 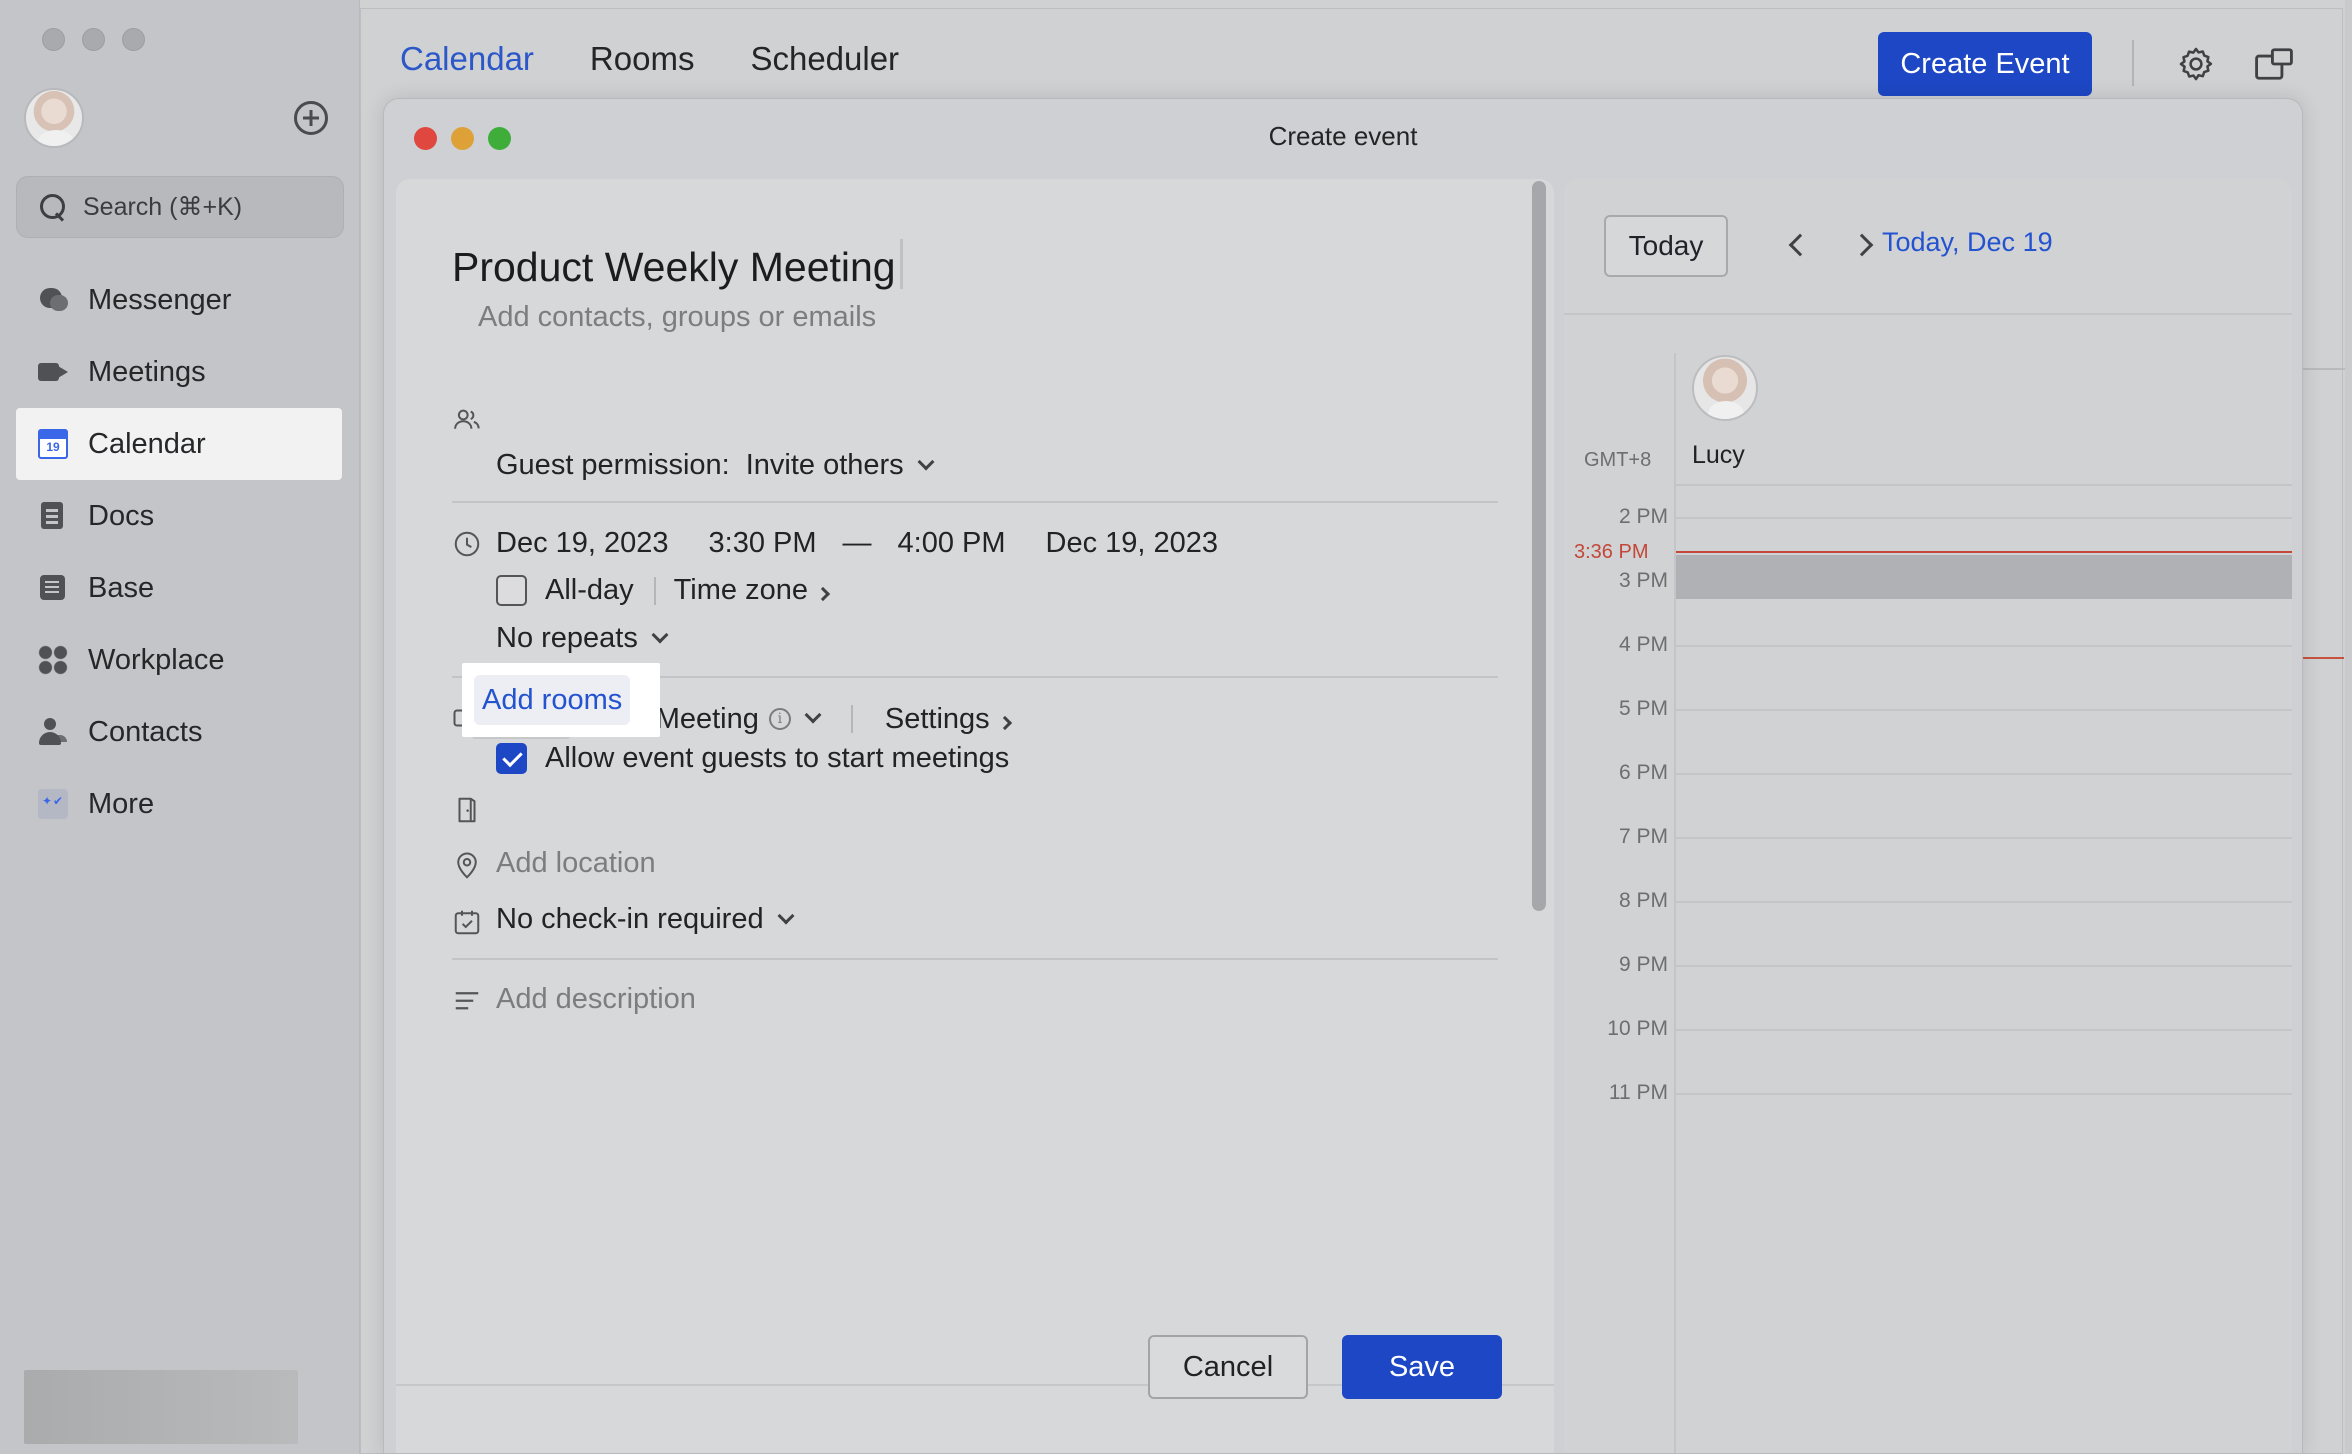 I want to click on guests-input: Add contacts, groups or emails, so click(x=677, y=317).